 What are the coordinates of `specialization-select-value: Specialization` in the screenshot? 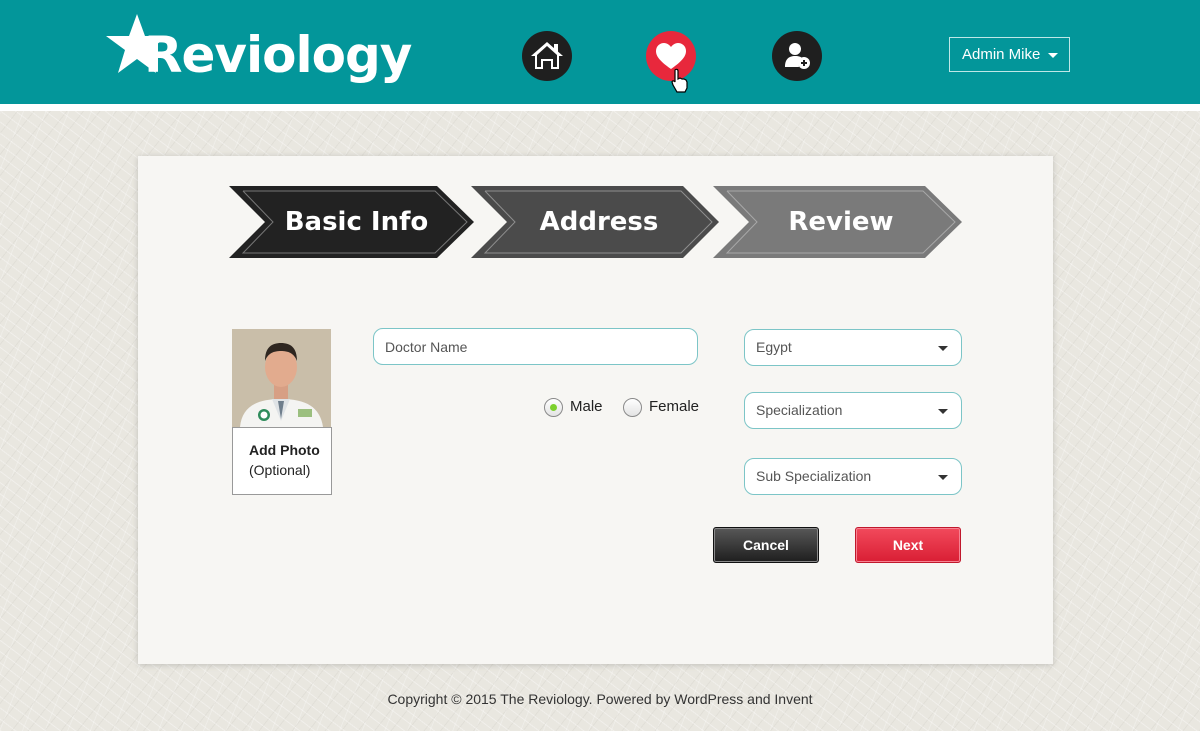 It's located at (799, 410).